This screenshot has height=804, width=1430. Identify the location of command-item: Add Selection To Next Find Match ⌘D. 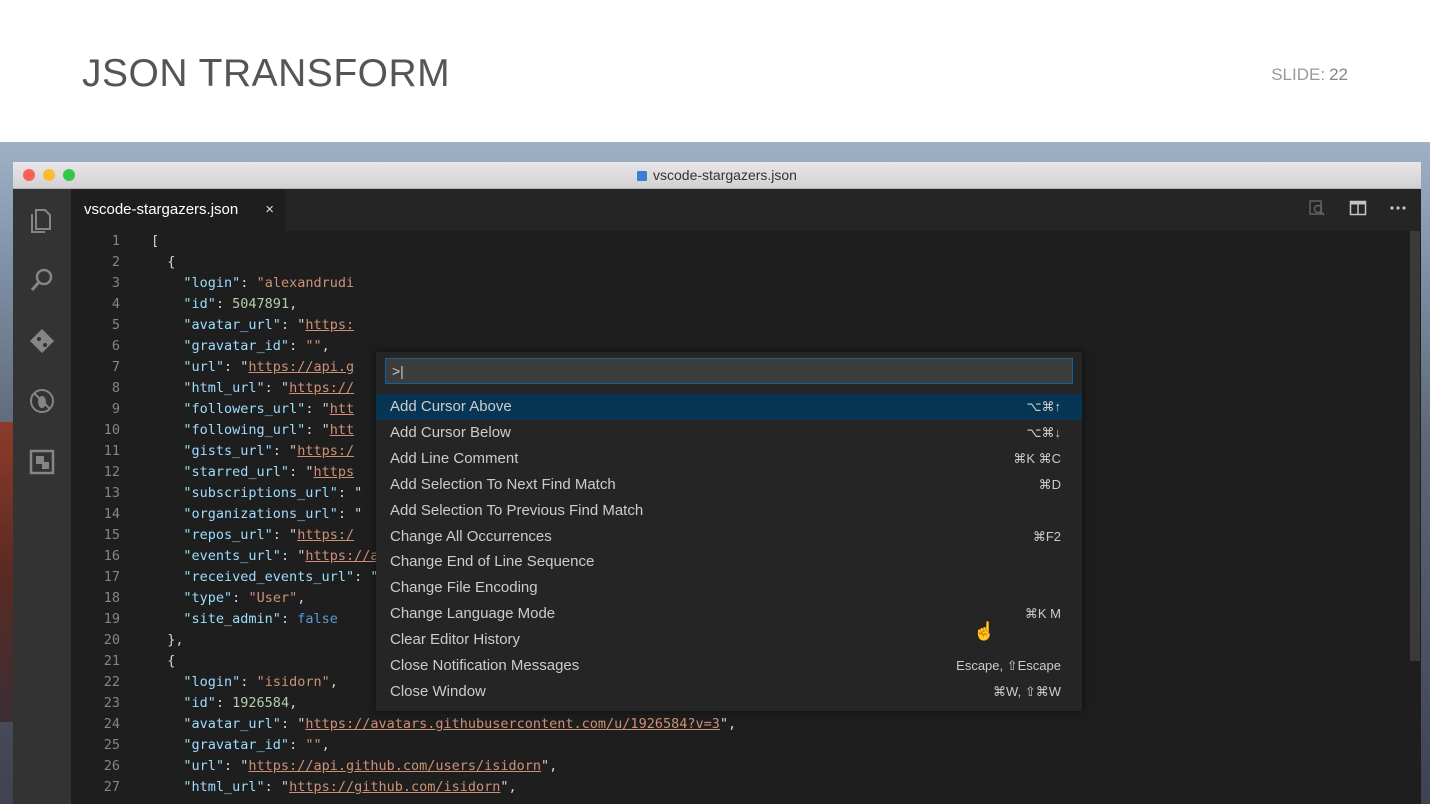
(729, 485).